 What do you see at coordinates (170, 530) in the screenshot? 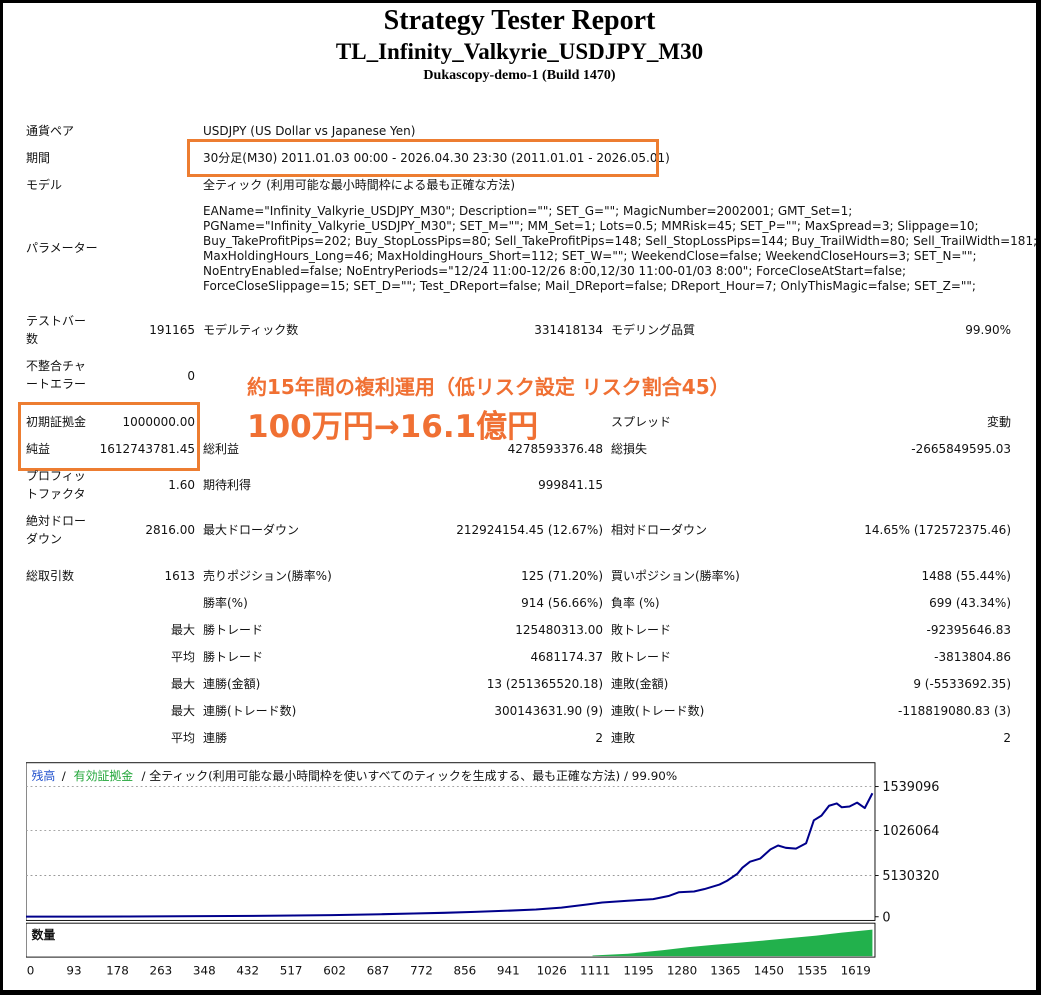
I see `abs-dd-value: 2816.00` at bounding box center [170, 530].